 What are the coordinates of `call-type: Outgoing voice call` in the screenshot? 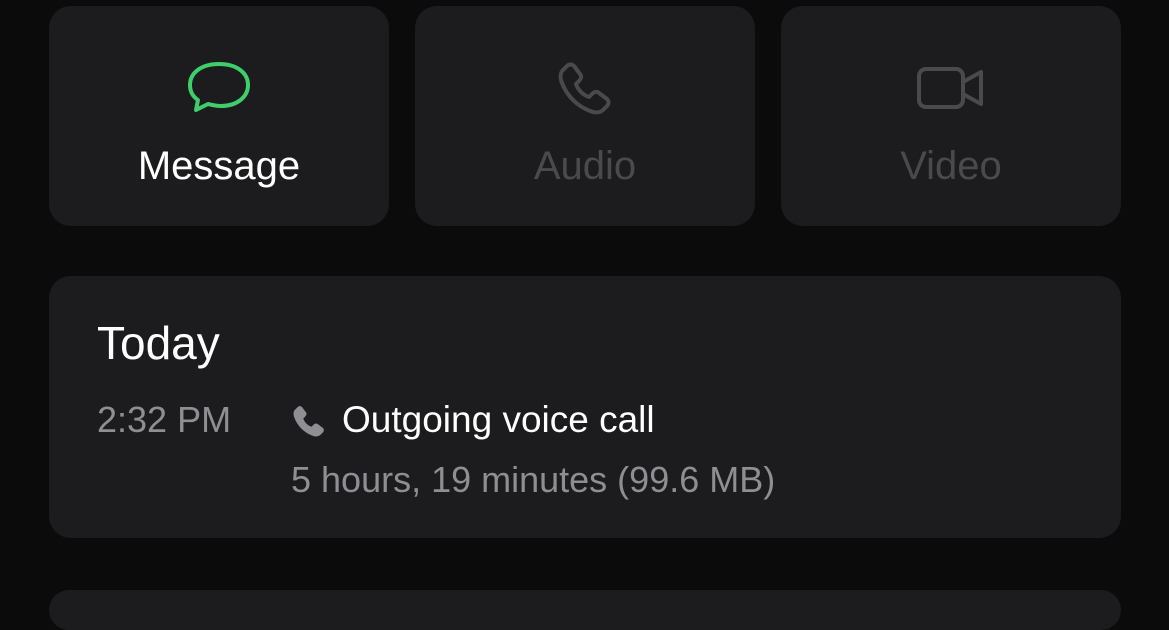 It's located at (498, 419).